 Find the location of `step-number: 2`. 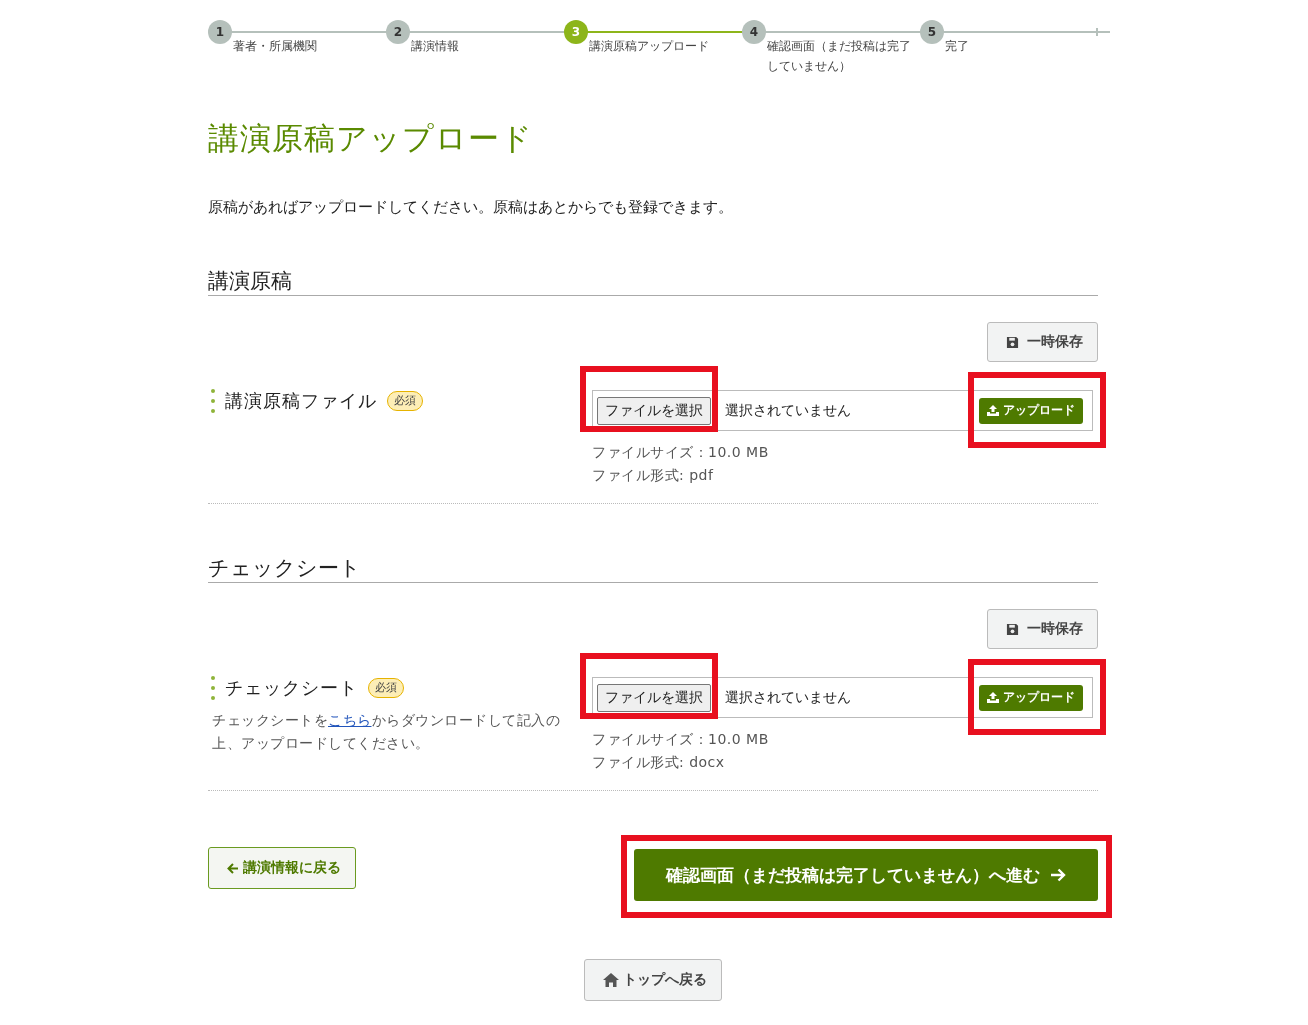

step-number: 2 is located at coordinates (398, 32).